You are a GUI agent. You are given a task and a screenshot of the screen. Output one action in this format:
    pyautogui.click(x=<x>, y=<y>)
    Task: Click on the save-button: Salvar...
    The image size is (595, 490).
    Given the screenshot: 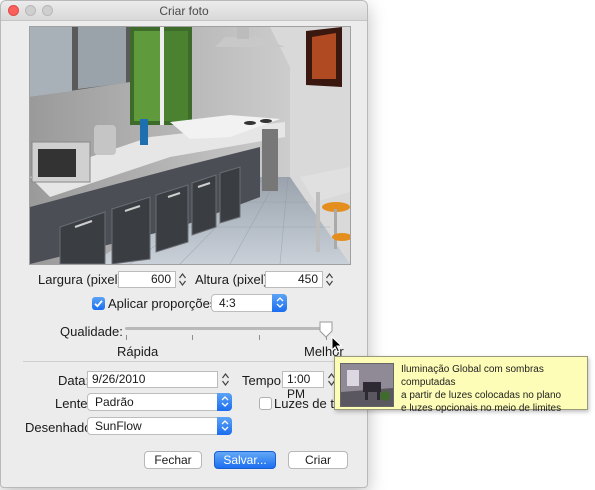 What is the action you would take?
    pyautogui.click(x=245, y=460)
    